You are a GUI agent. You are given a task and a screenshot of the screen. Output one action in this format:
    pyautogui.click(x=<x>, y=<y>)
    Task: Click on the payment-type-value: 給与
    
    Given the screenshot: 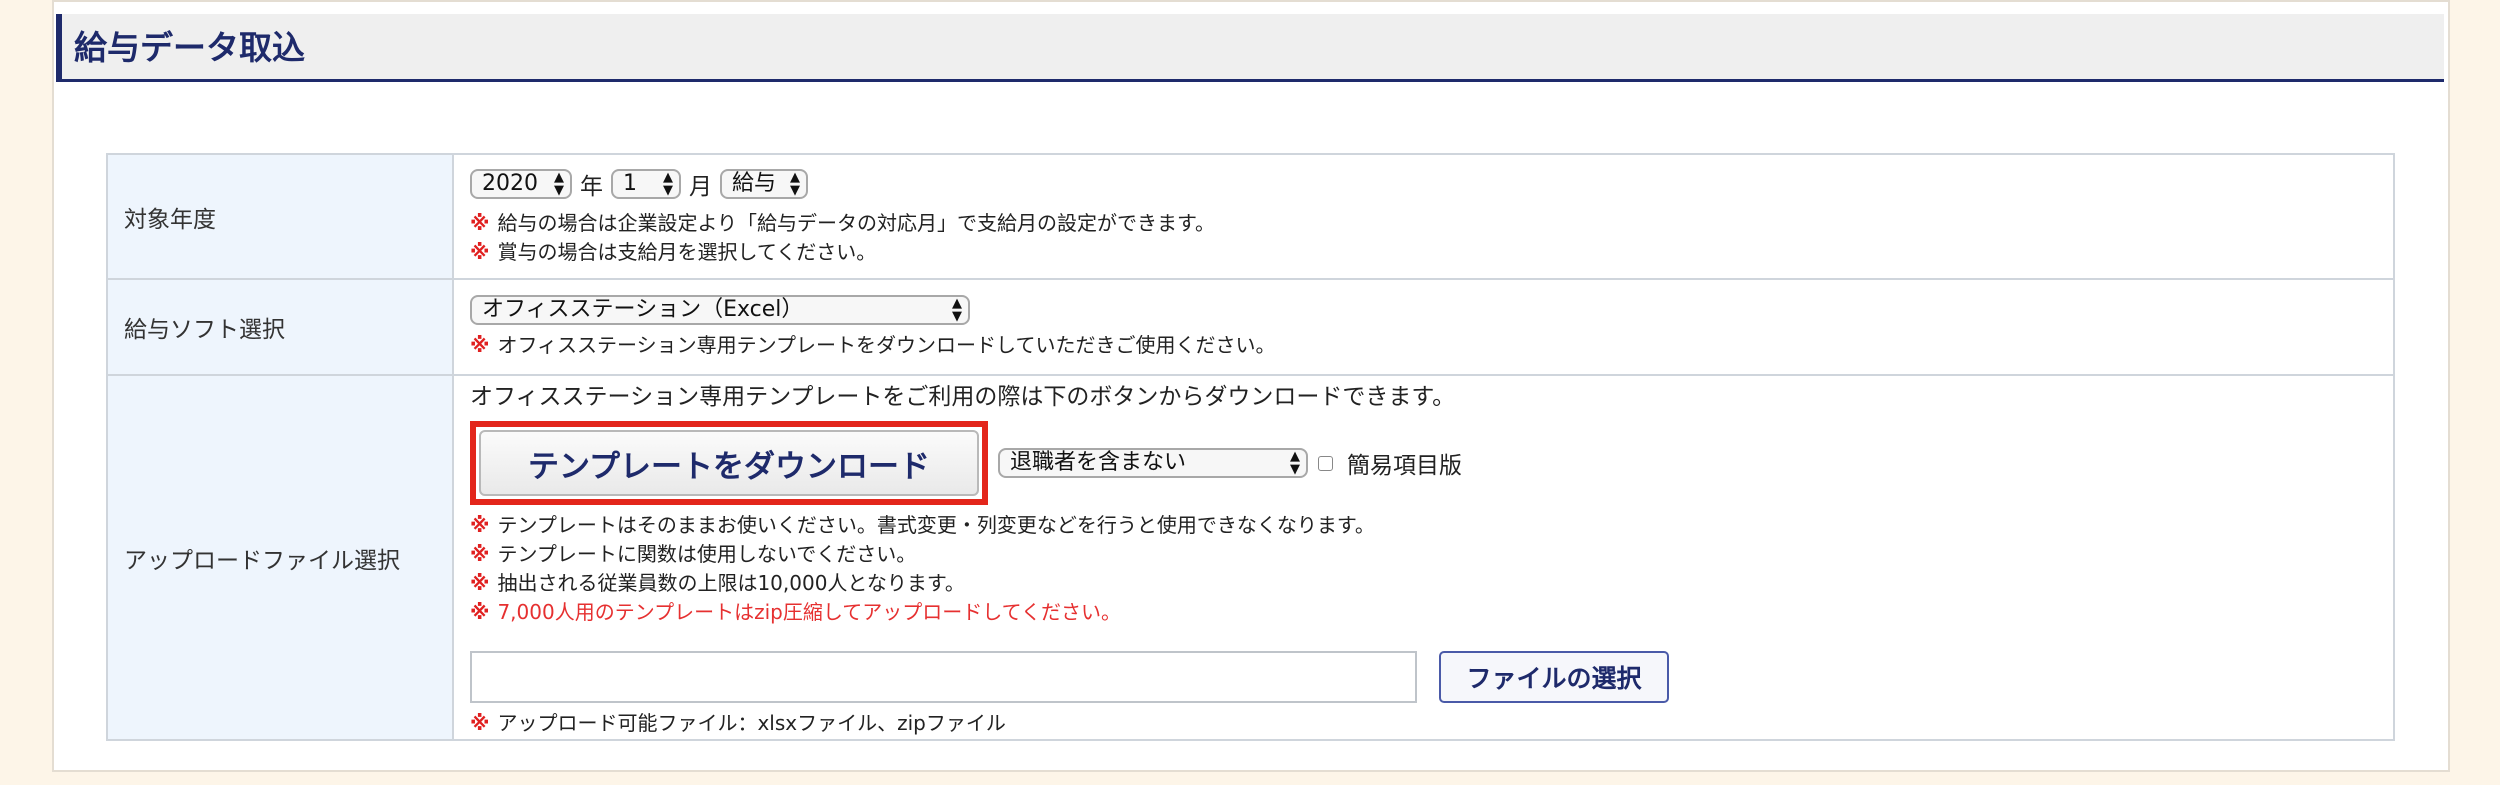 What is the action you would take?
    pyautogui.click(x=754, y=183)
    